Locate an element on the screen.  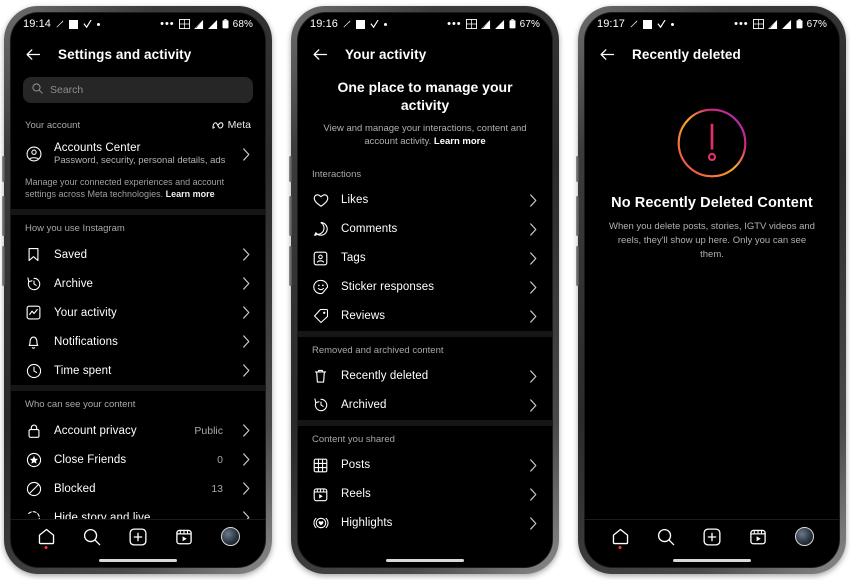
app-header: Settings and activity is located at coordinates (138, 54).